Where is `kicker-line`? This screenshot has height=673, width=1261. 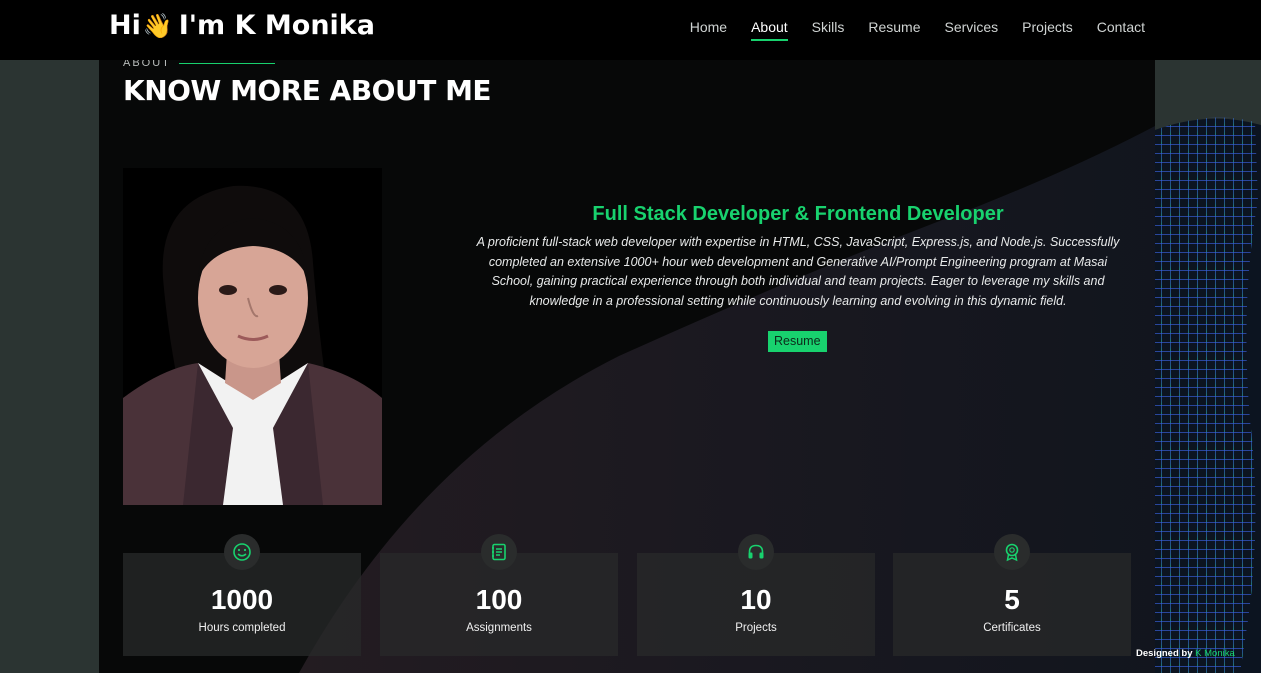 kicker-line is located at coordinates (226, 63).